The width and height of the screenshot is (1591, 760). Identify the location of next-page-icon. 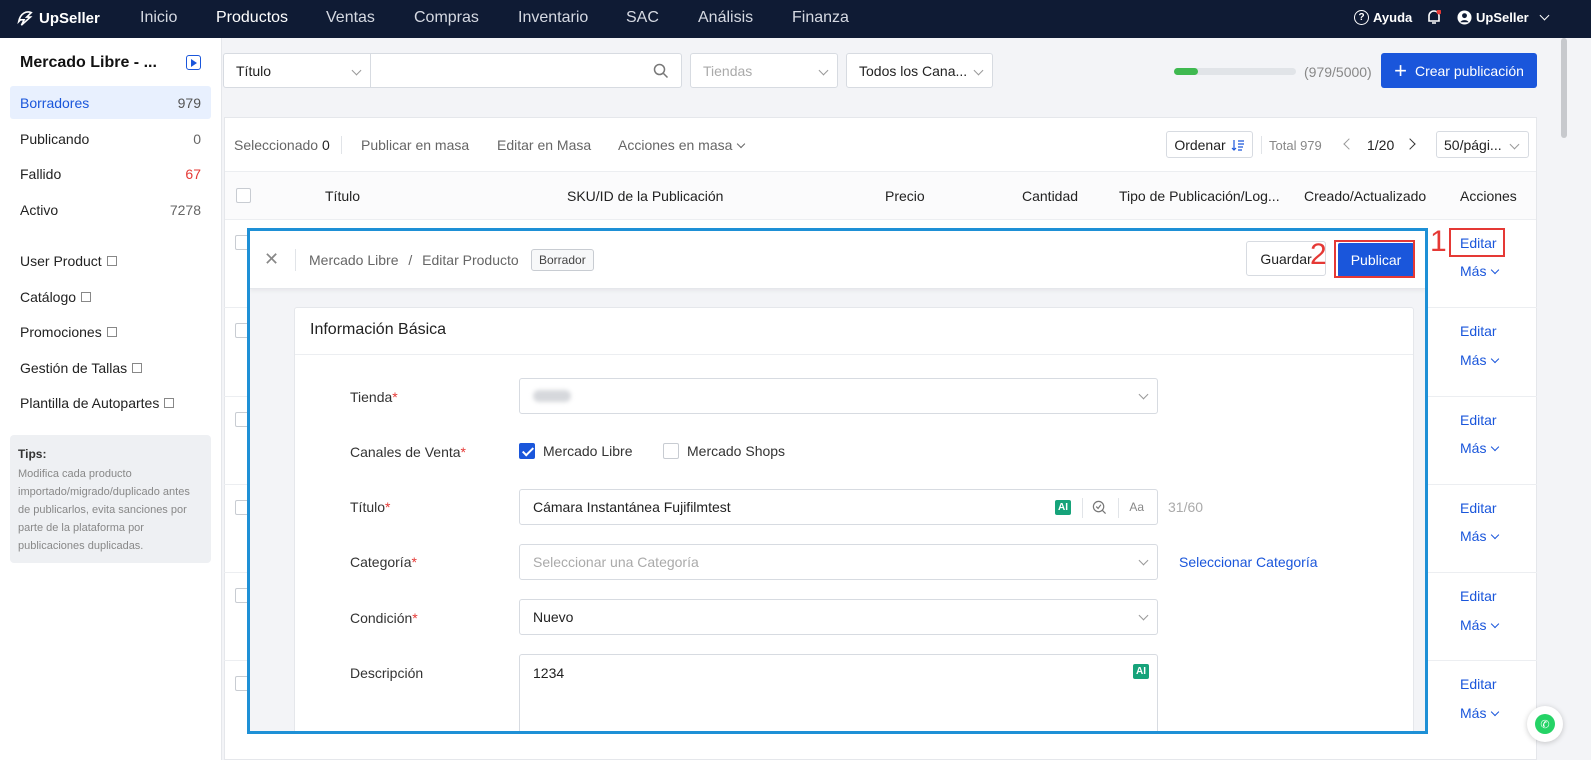
(1410, 144).